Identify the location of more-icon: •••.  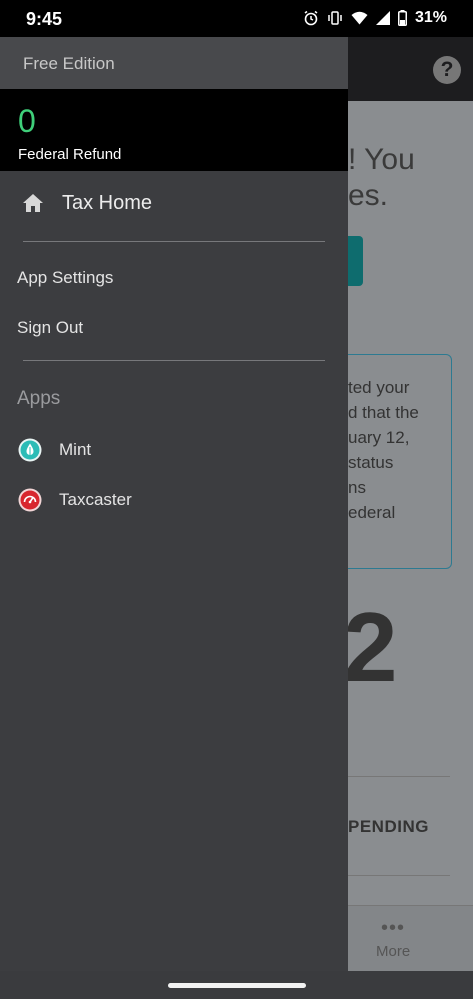
(393, 928).